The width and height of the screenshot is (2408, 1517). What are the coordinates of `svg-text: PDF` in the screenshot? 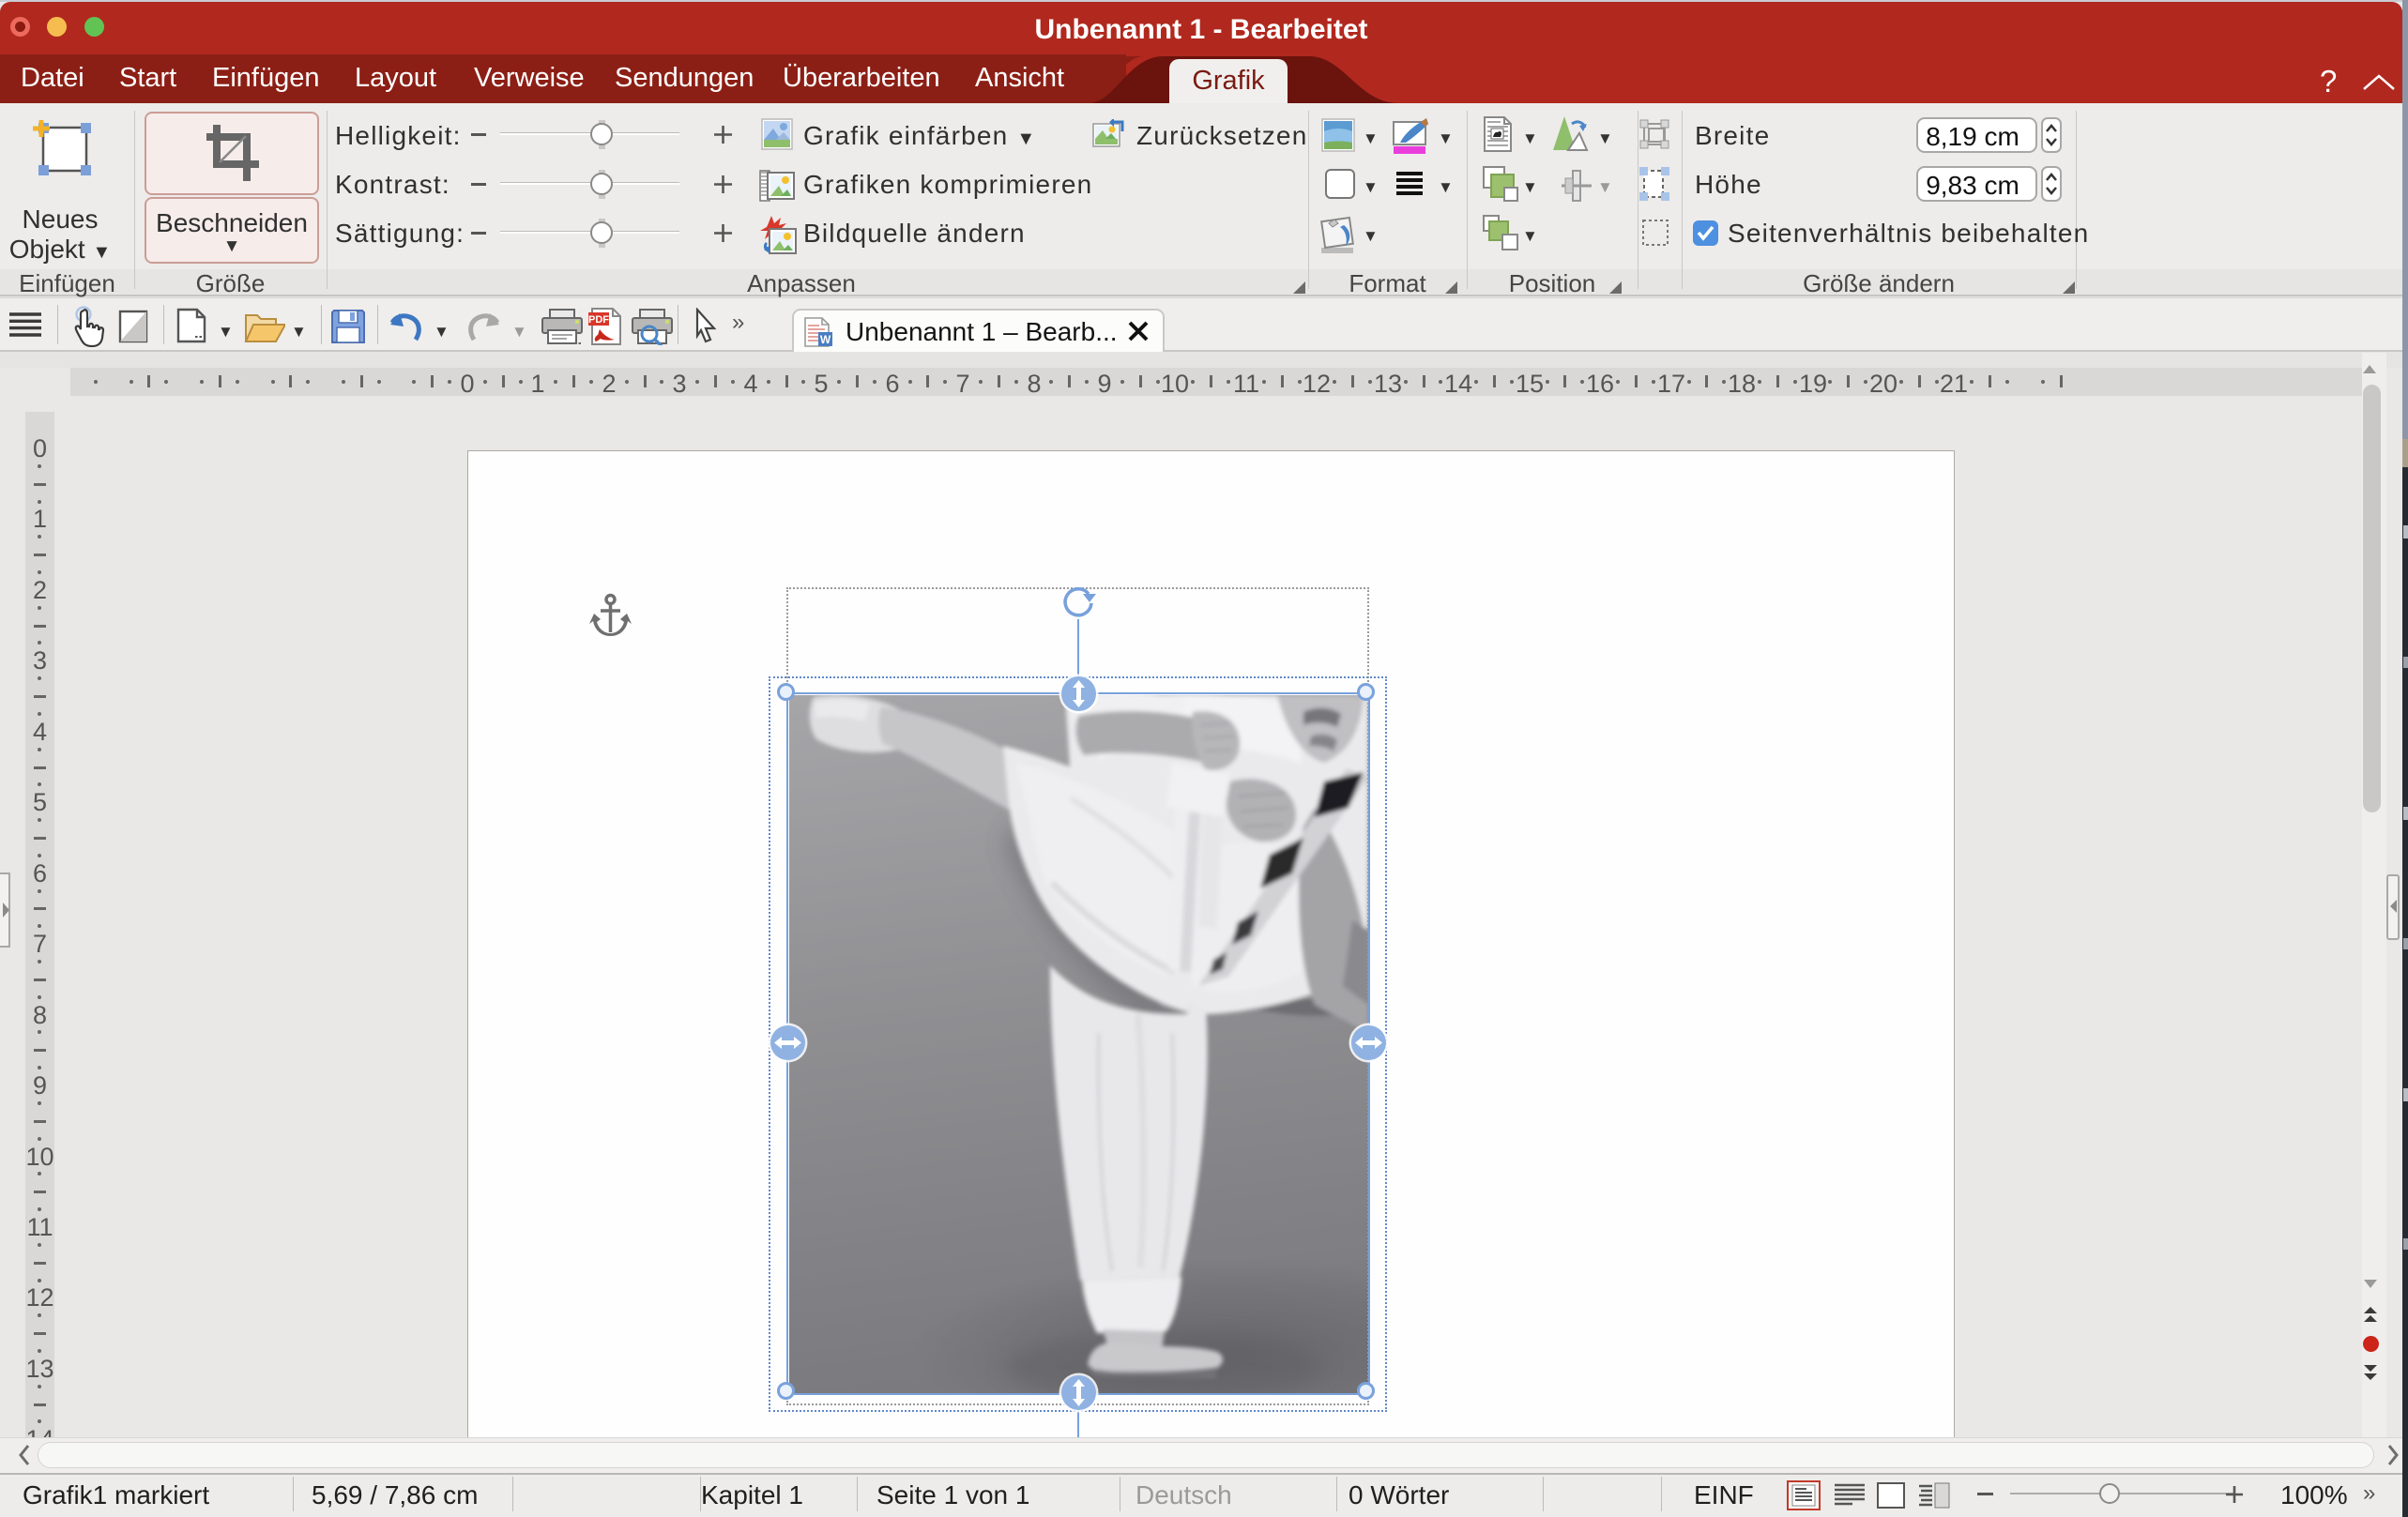 It's located at (598, 320).